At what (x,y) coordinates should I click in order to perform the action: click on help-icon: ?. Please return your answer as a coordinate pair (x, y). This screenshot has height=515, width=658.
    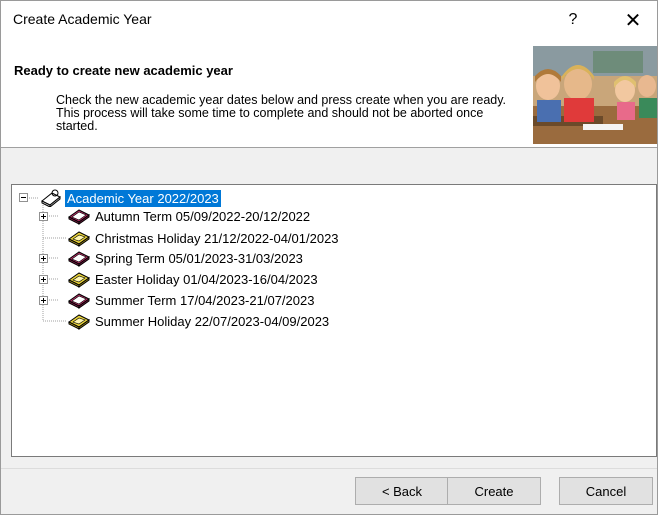
    Looking at the image, I should click on (573, 19).